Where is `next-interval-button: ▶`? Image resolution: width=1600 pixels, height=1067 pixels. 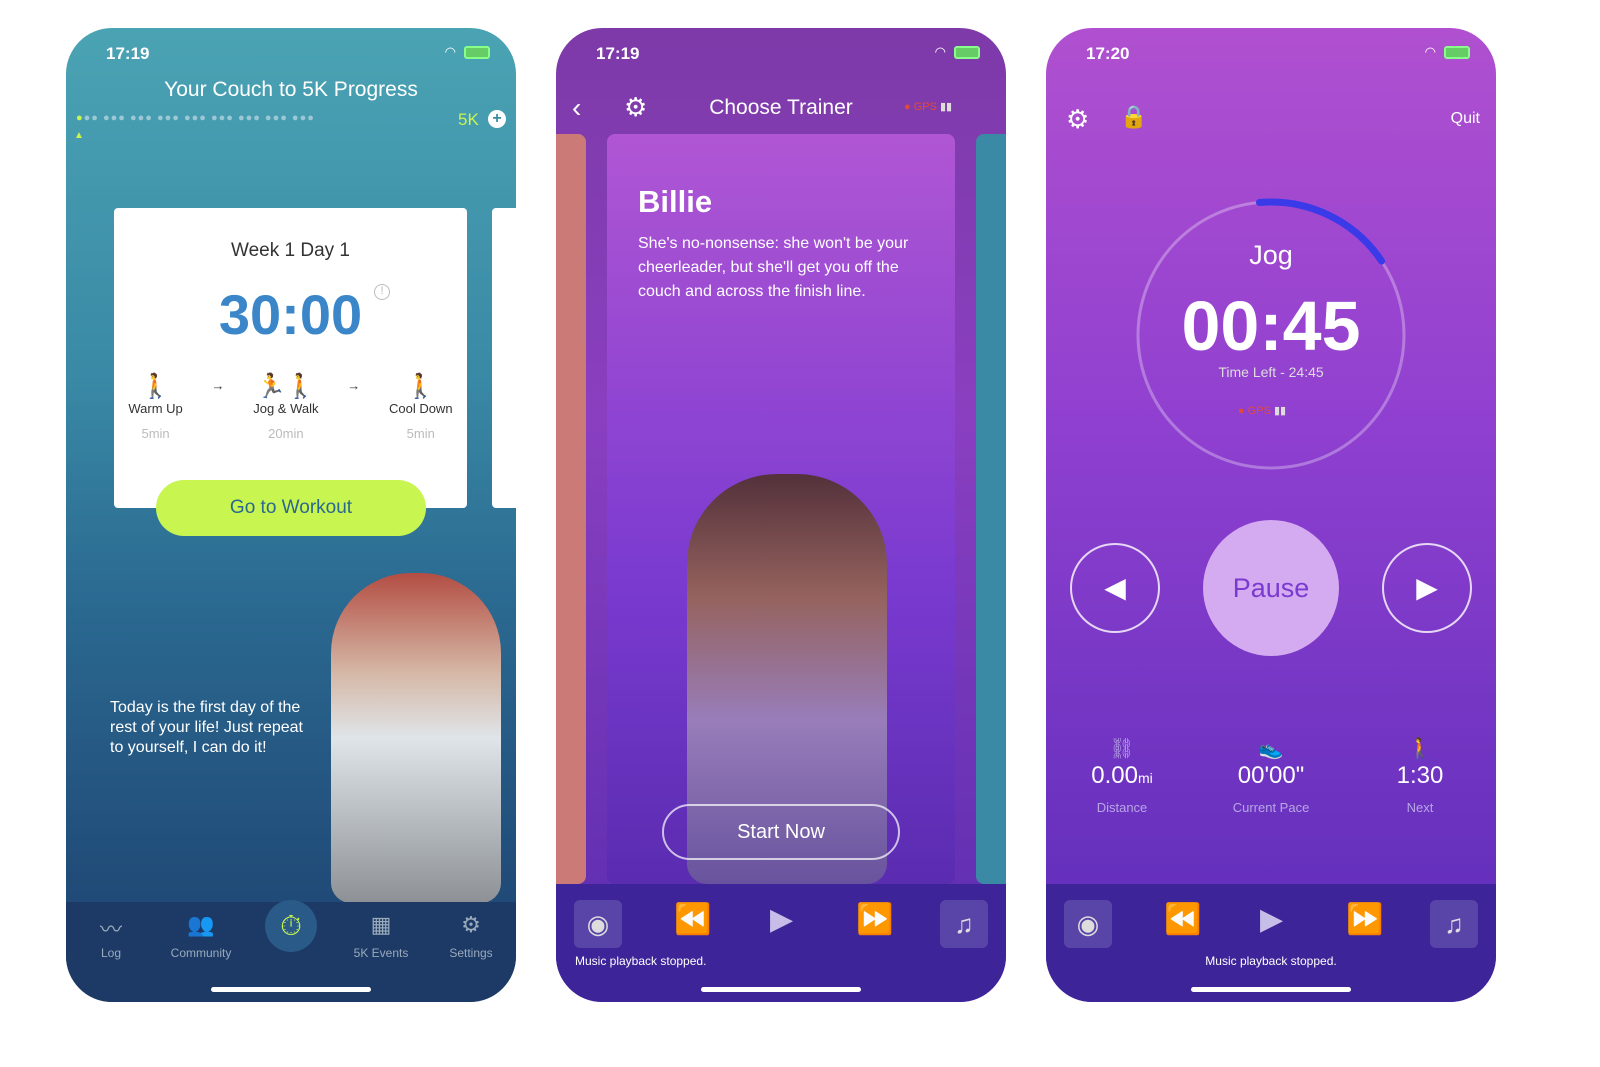
next-interval-button: ▶ is located at coordinates (1427, 588).